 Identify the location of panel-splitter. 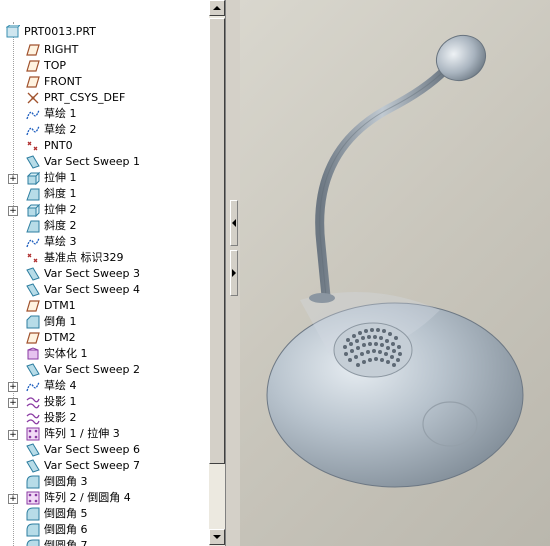
(233, 273).